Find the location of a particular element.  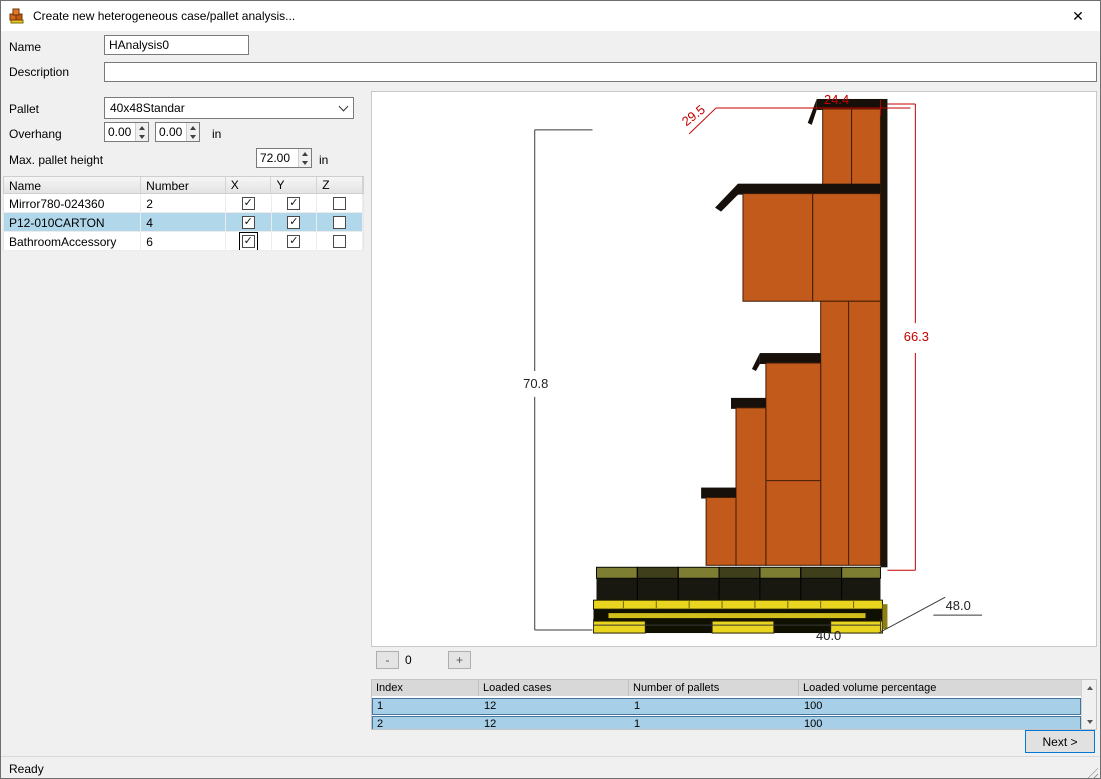

plus-icon: + is located at coordinates (459, 660).